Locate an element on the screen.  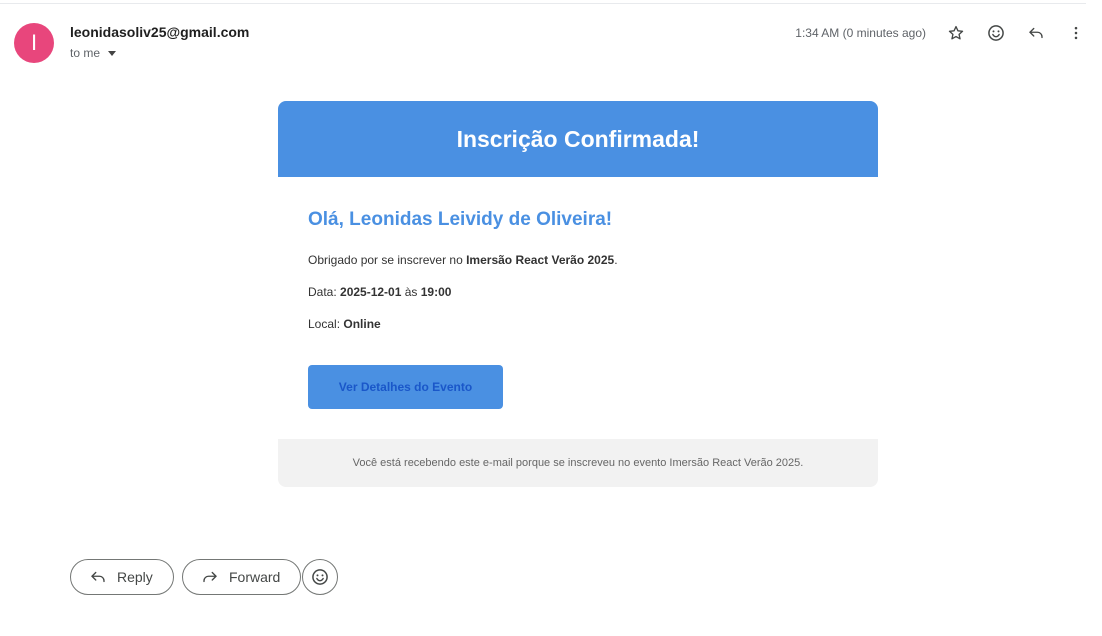
time-separator: às is located at coordinates (411, 292).